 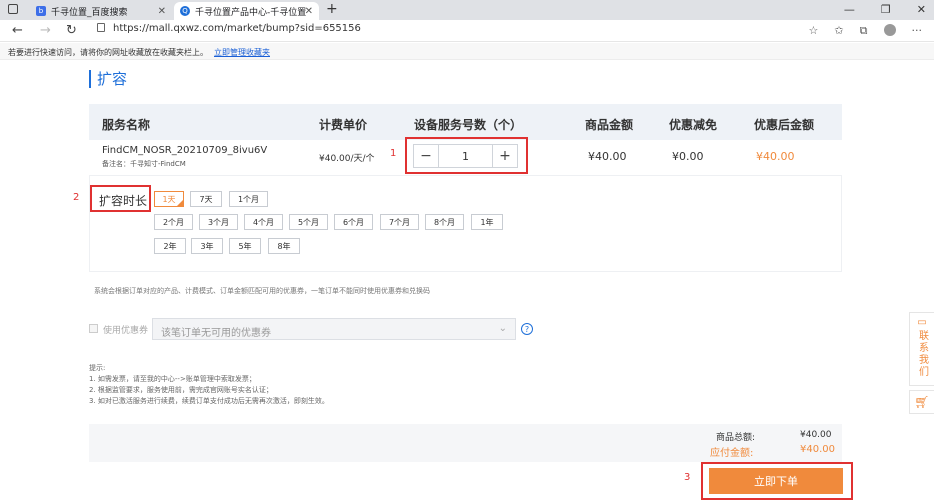 What do you see at coordinates (13, 9) in the screenshot?
I see `window-menu-icon` at bounding box center [13, 9].